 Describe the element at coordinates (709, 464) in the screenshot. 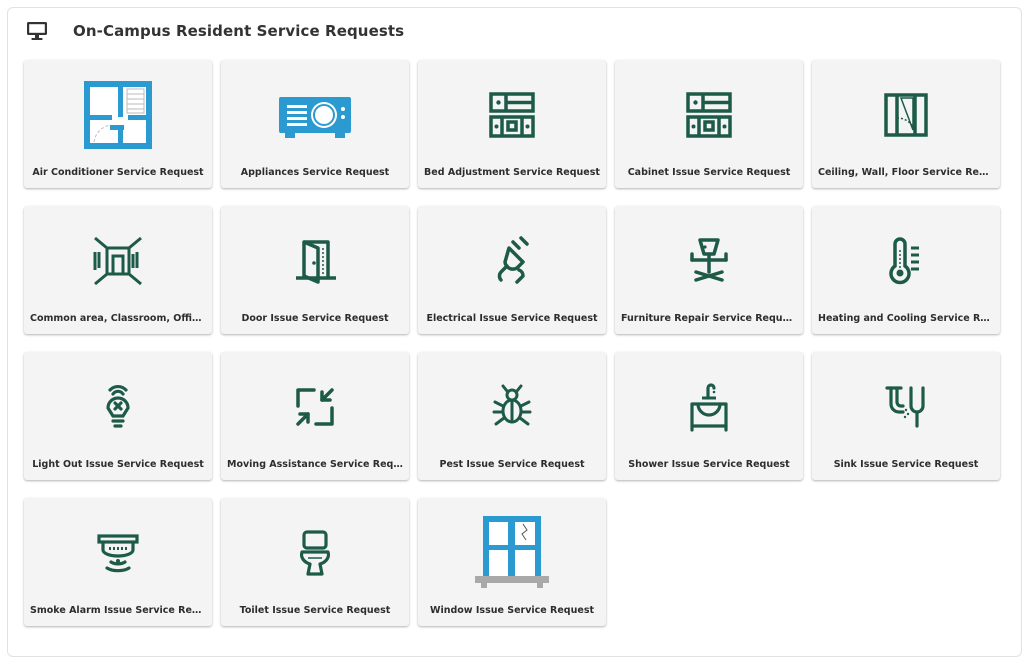

I see `tile-label: Shower Issue Service Request` at that location.